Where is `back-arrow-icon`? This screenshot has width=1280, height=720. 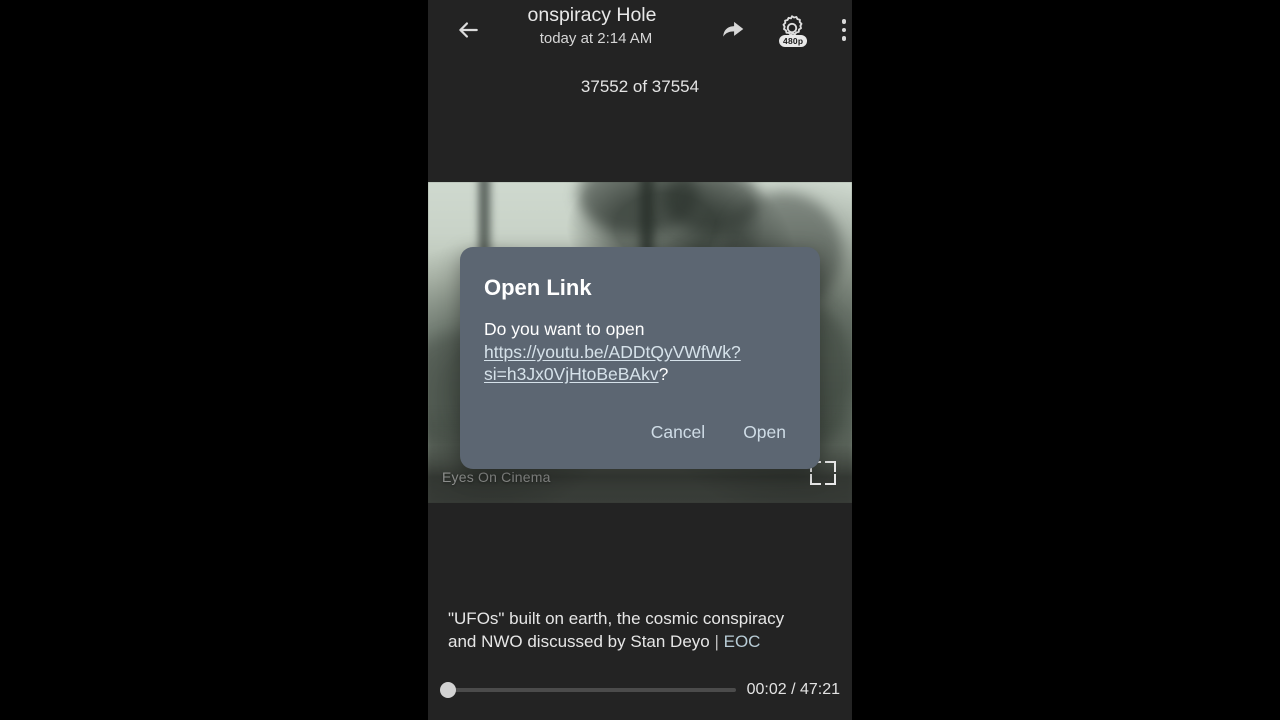 back-arrow-icon is located at coordinates (468, 30).